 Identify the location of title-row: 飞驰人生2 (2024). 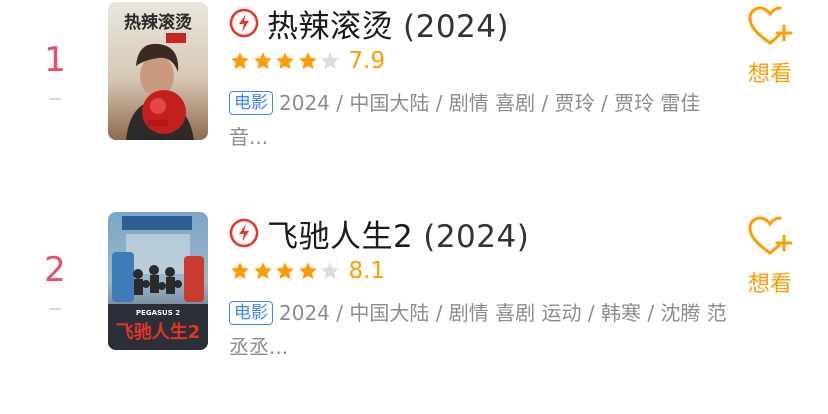
(379, 233).